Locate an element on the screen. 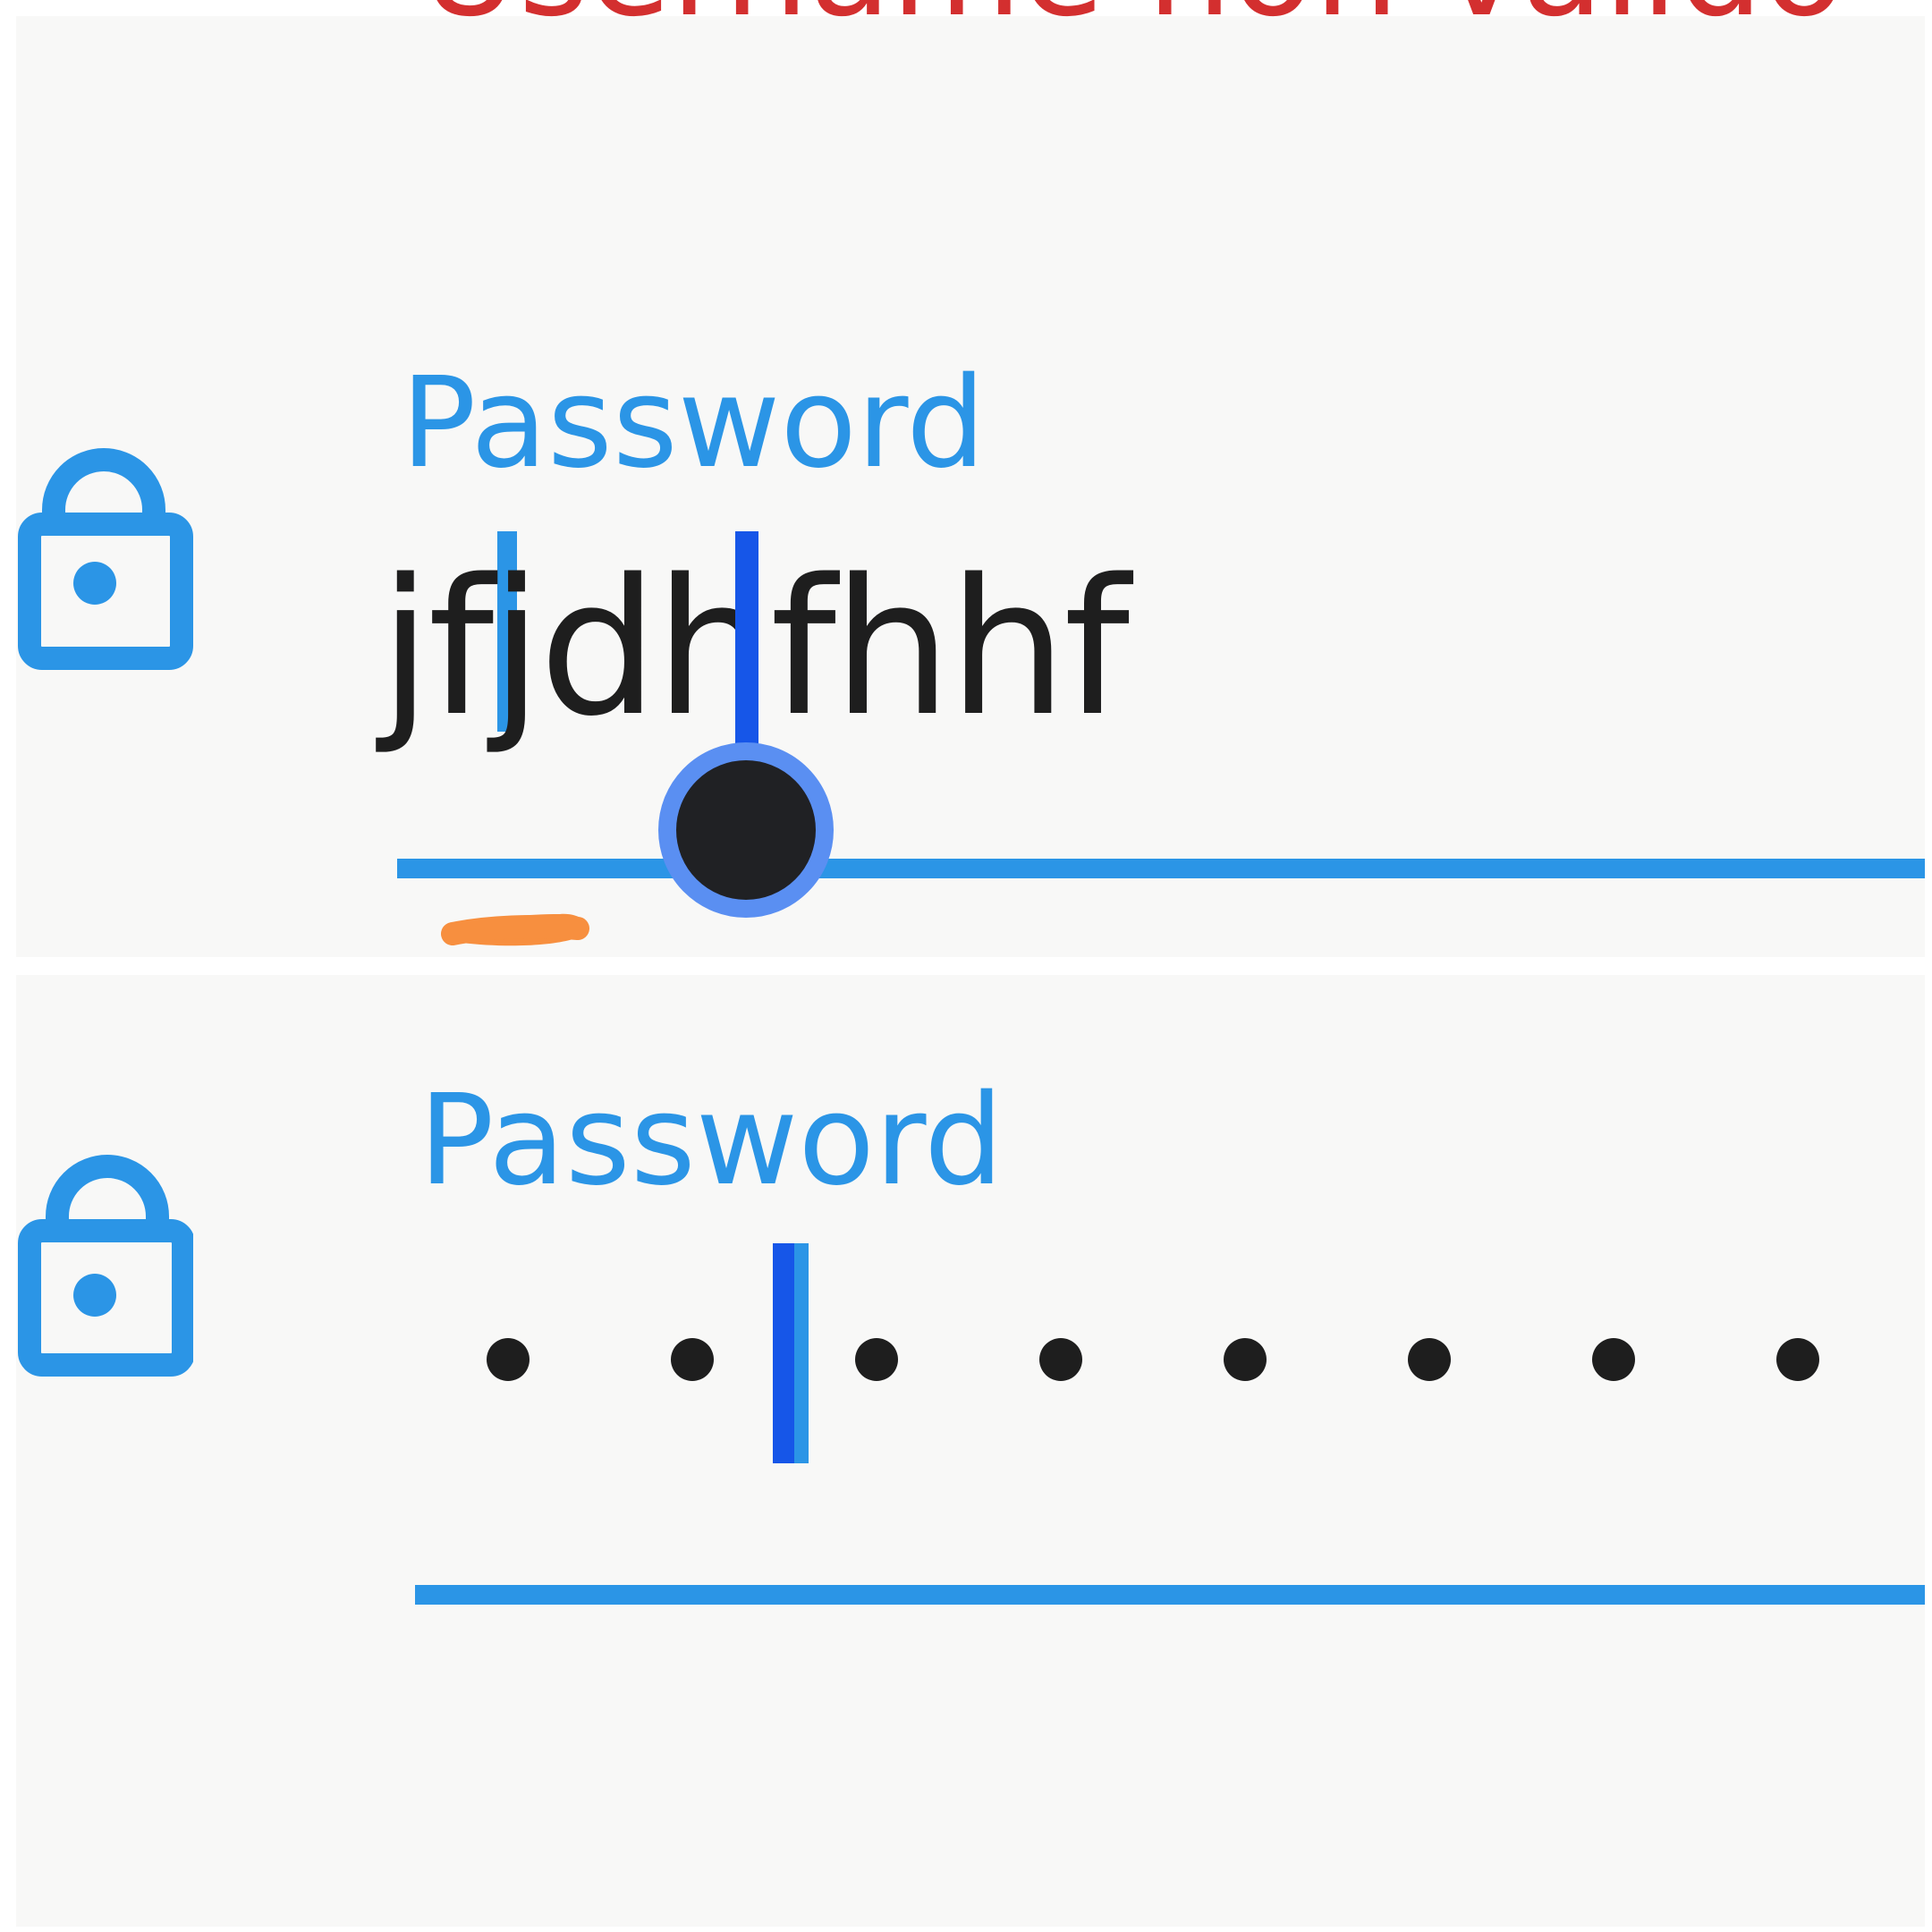 Image resolution: width=1932 pixels, height=1932 pixels. cursor-drag-handle is located at coordinates (746, 830).